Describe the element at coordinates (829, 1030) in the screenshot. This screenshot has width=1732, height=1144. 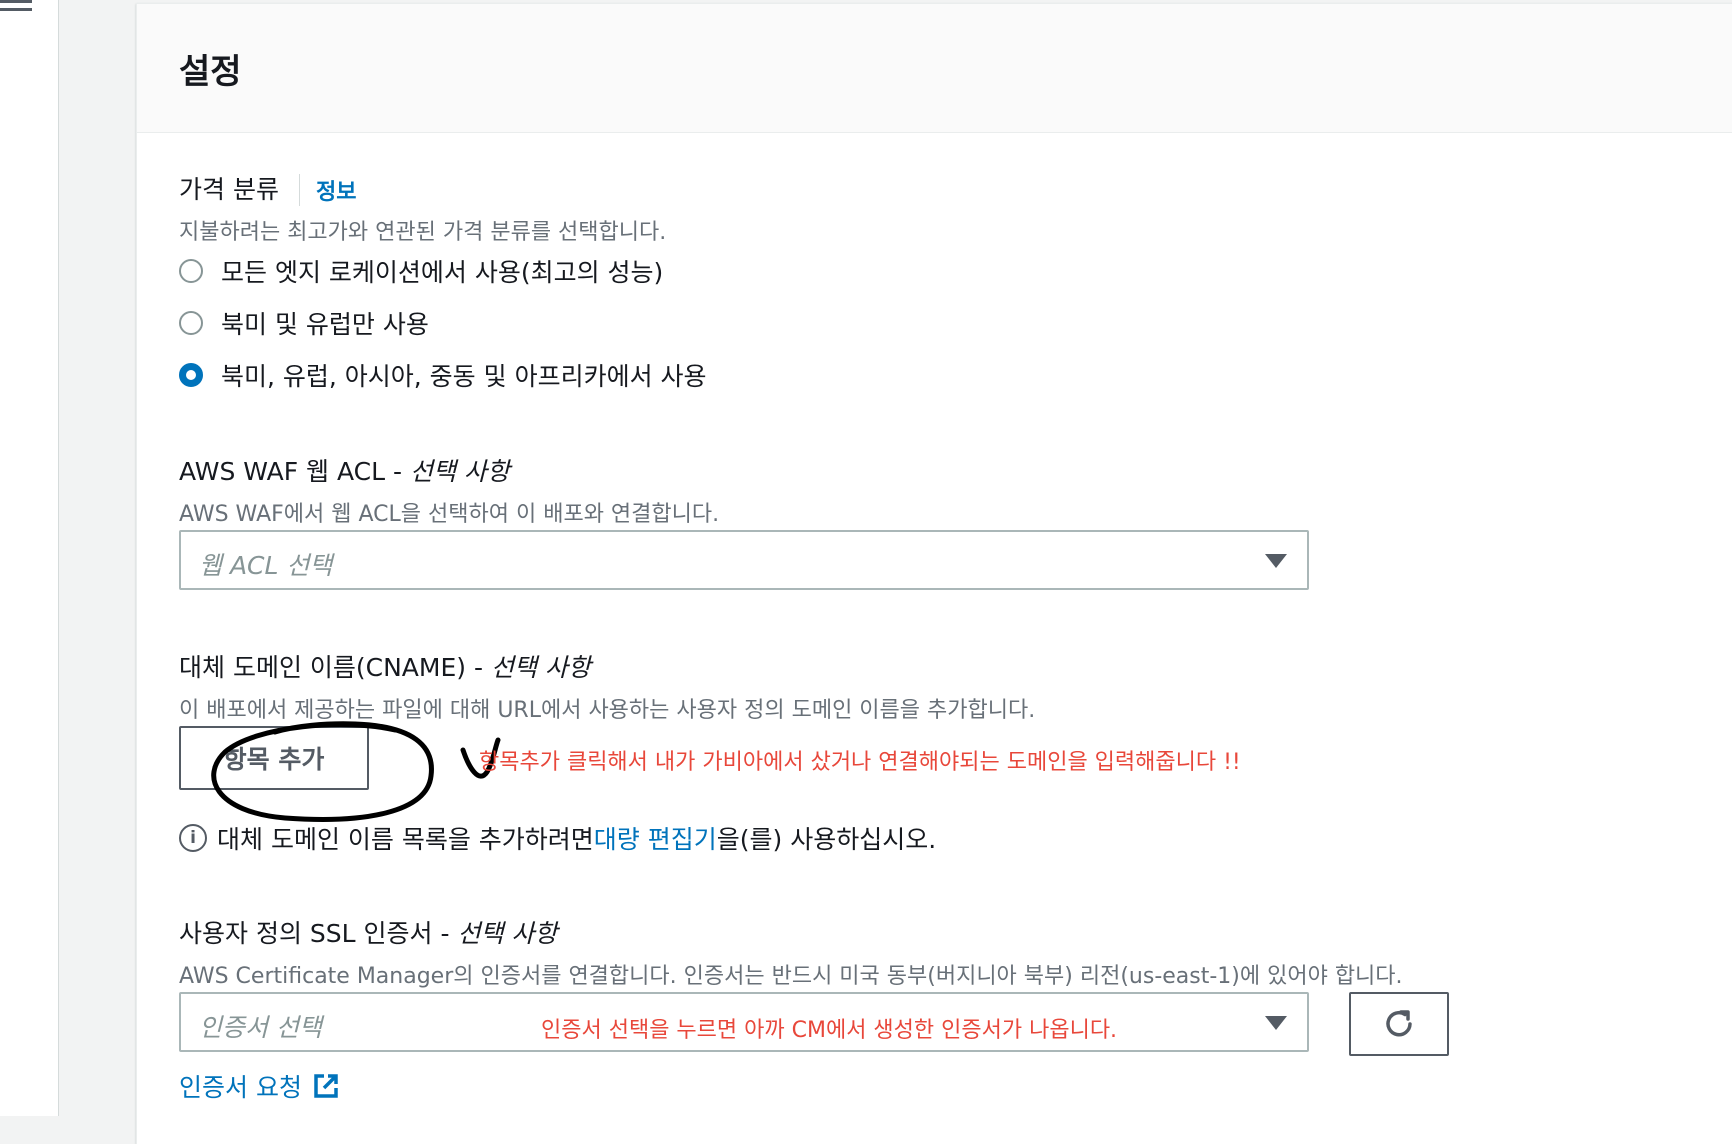
I see `ssl-annotation-note: 인증서 선택을 누르면 아까 CM에서 생성한 인증서가 나옵니다.` at that location.